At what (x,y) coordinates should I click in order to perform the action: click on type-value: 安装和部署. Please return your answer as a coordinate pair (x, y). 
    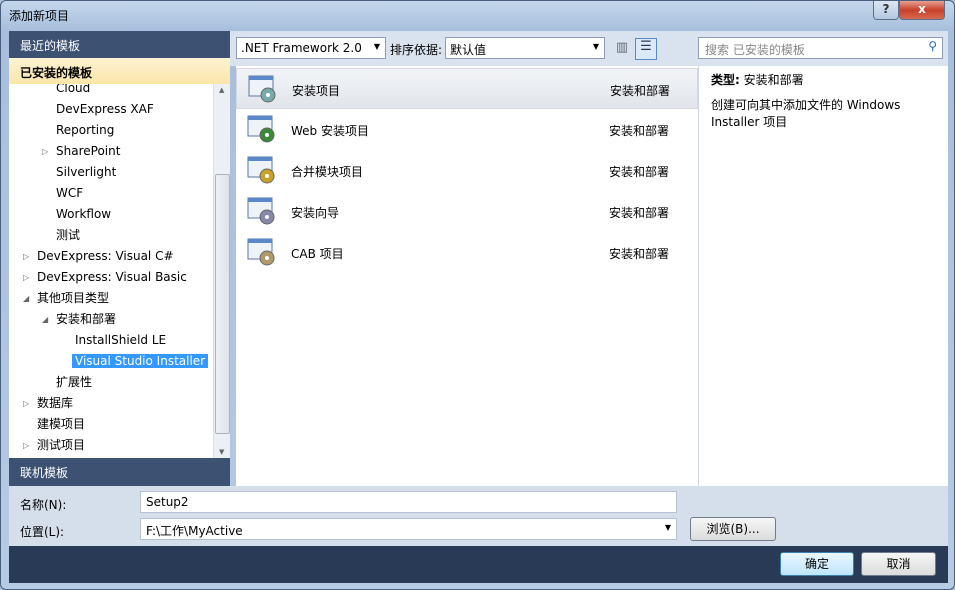
    Looking at the image, I should click on (773, 80).